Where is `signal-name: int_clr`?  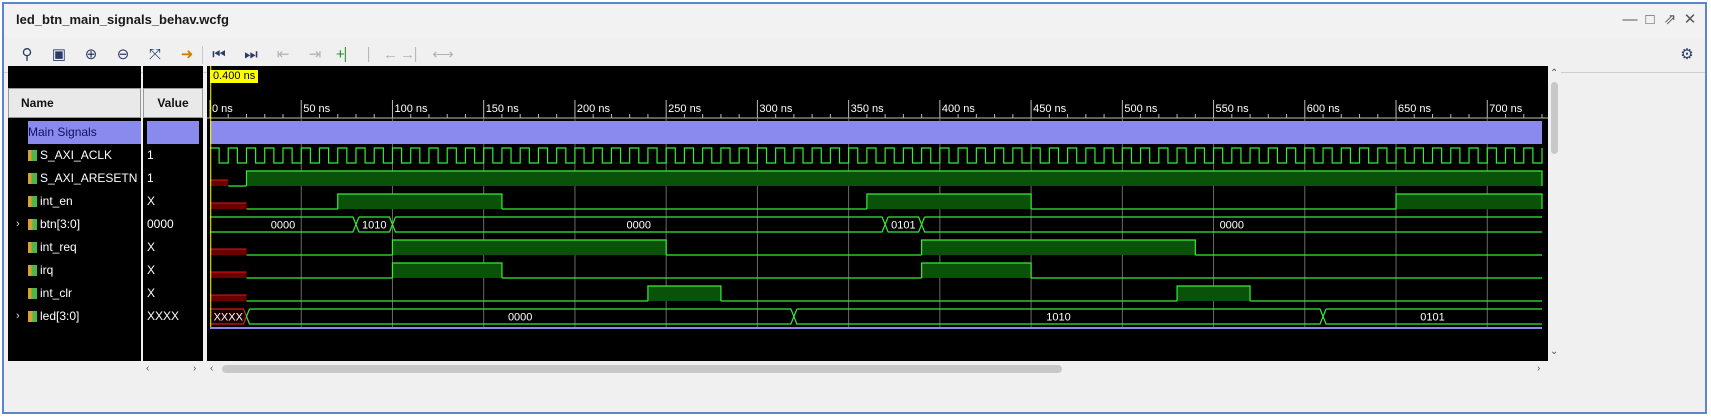
signal-name: int_clr is located at coordinates (56, 293).